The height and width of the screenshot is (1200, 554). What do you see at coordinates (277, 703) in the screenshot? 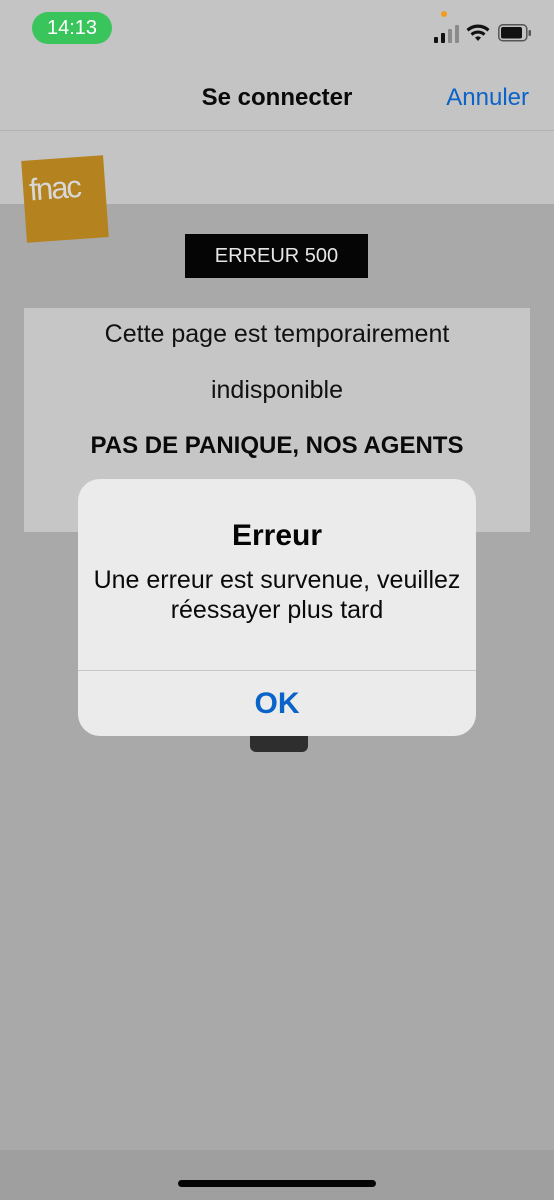
I see `ok-button: OK` at bounding box center [277, 703].